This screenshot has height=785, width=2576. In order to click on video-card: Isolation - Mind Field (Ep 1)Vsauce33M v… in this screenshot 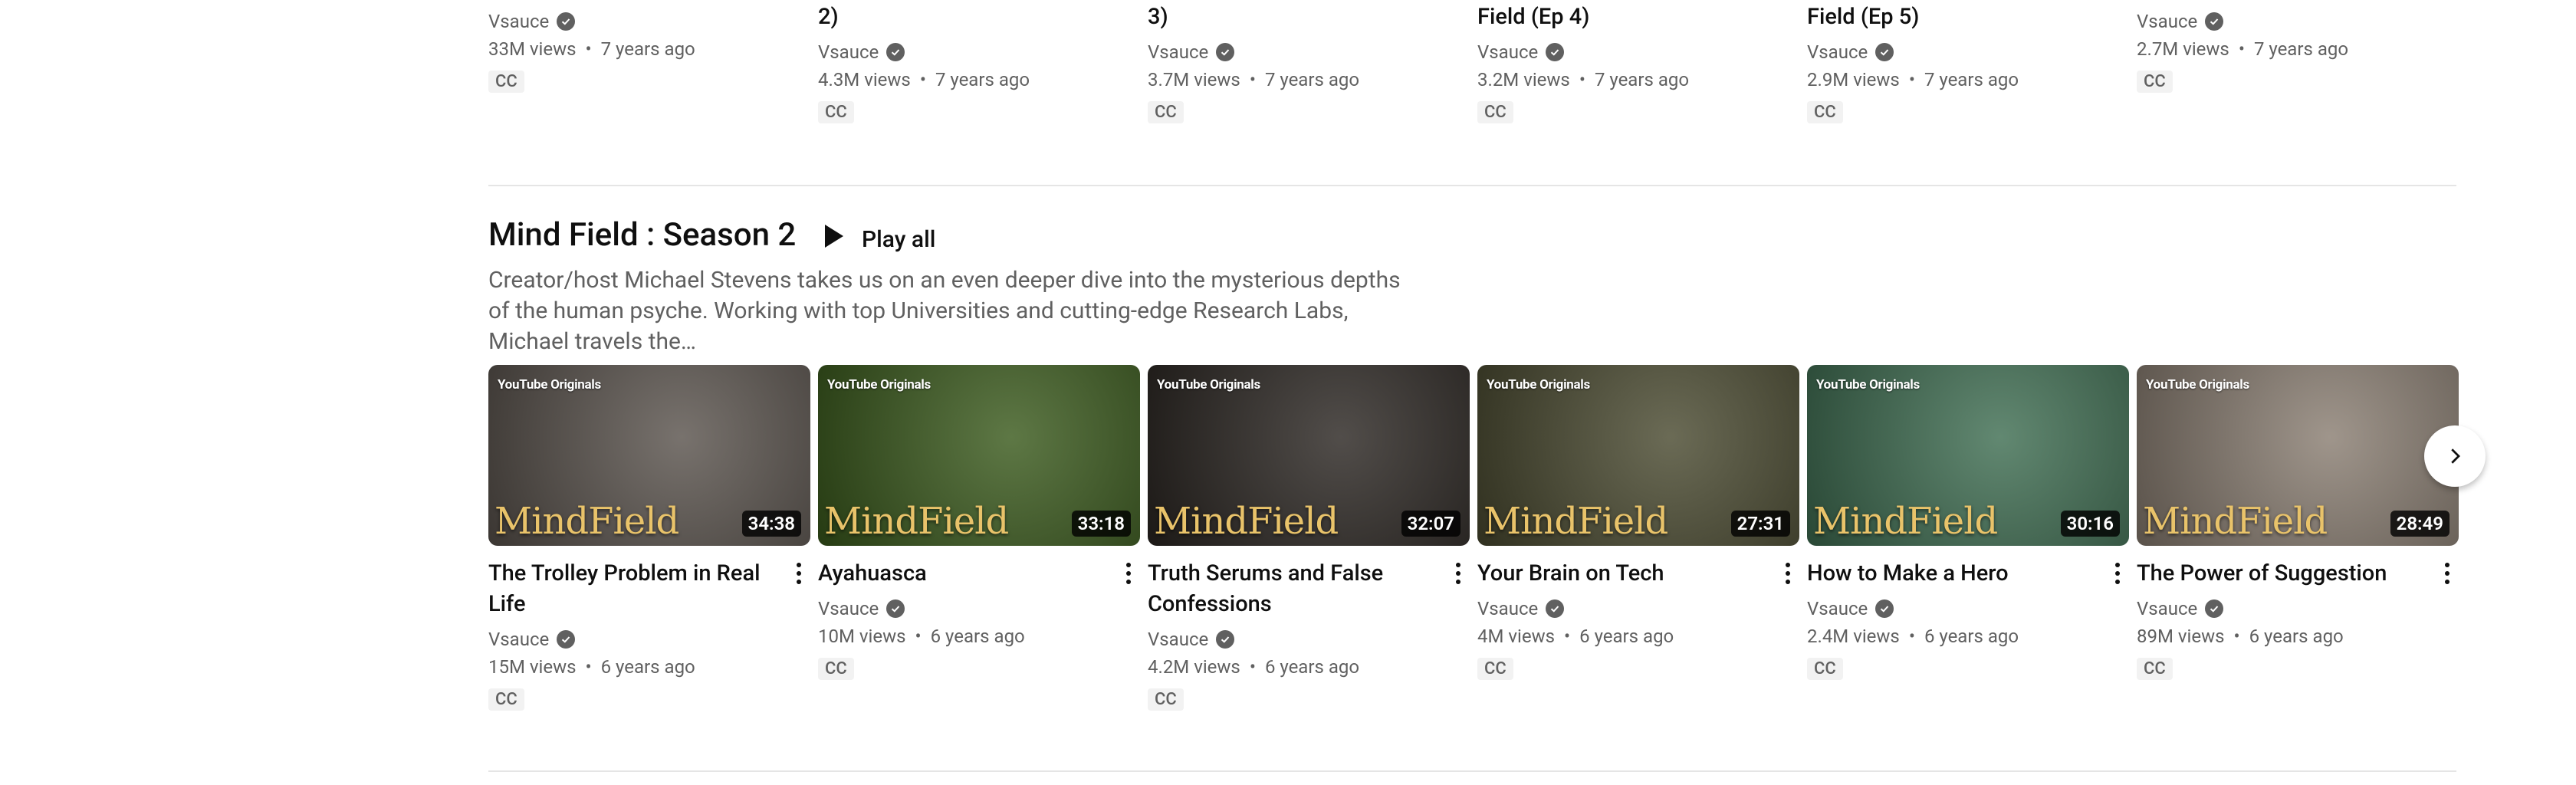, I will do `click(649, 46)`.